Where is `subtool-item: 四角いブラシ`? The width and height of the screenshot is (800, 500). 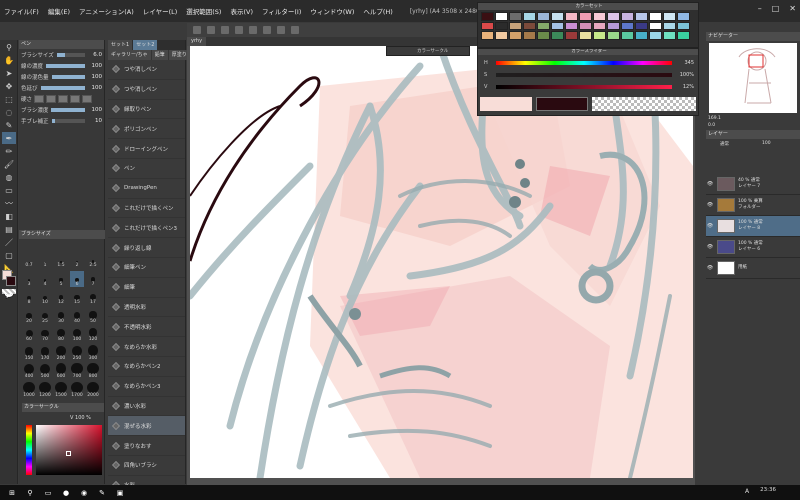
subtool-item: 四角いブラシ is located at coordinates (146, 466).